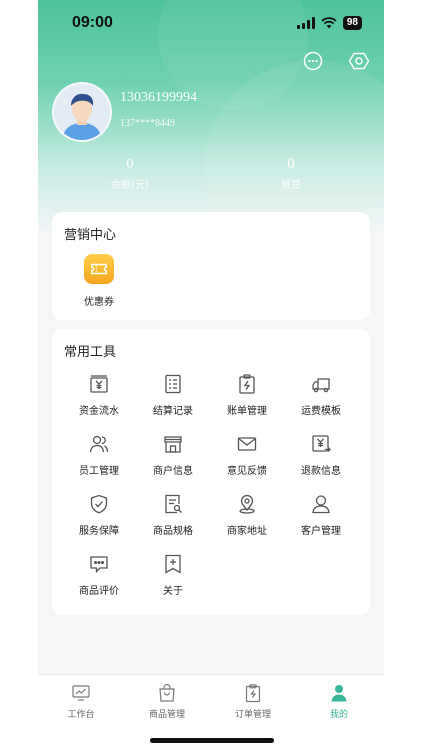 The image size is (422, 750). Describe the element at coordinates (81, 715) in the screenshot. I see `tab-label: 工作台` at that location.